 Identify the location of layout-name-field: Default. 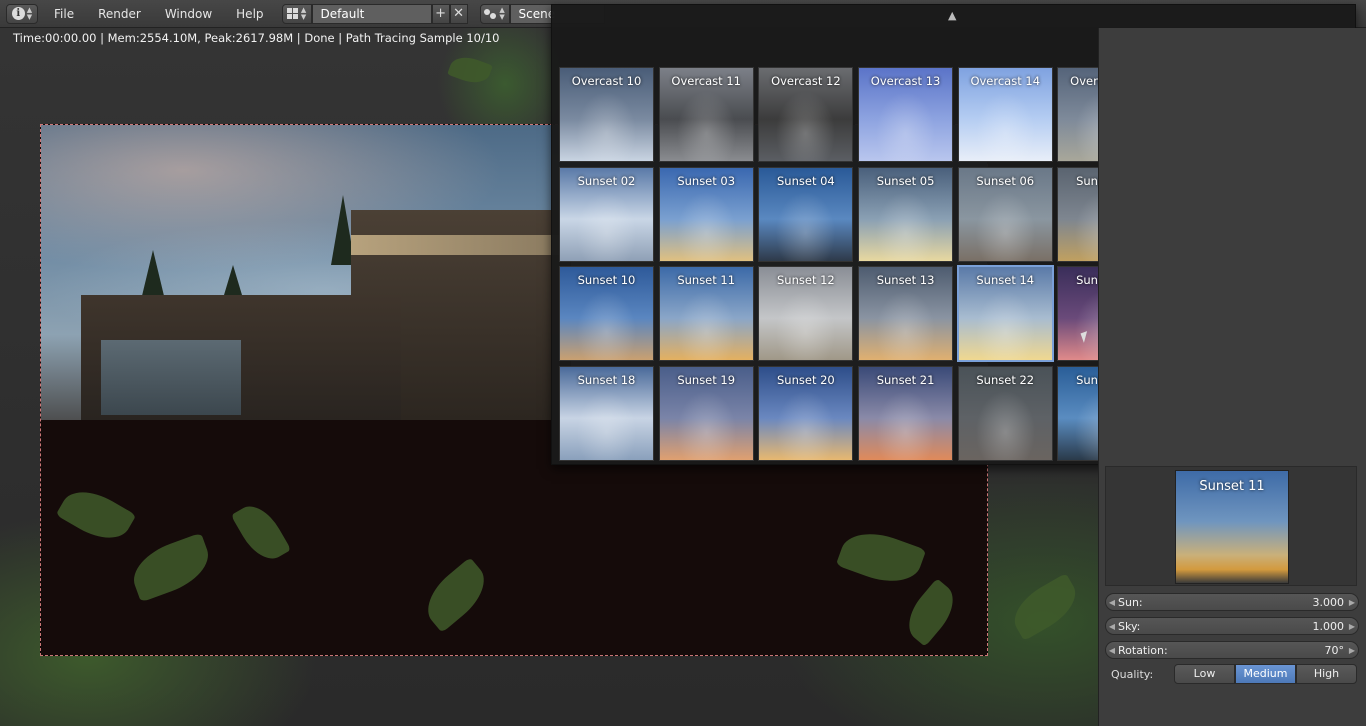
(371, 13).